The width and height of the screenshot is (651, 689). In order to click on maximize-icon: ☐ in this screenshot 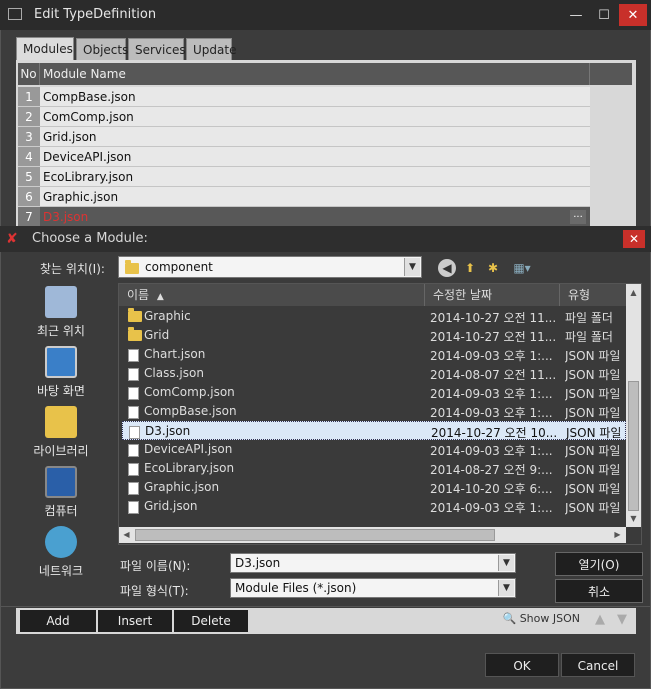, I will do `click(604, 15)`.